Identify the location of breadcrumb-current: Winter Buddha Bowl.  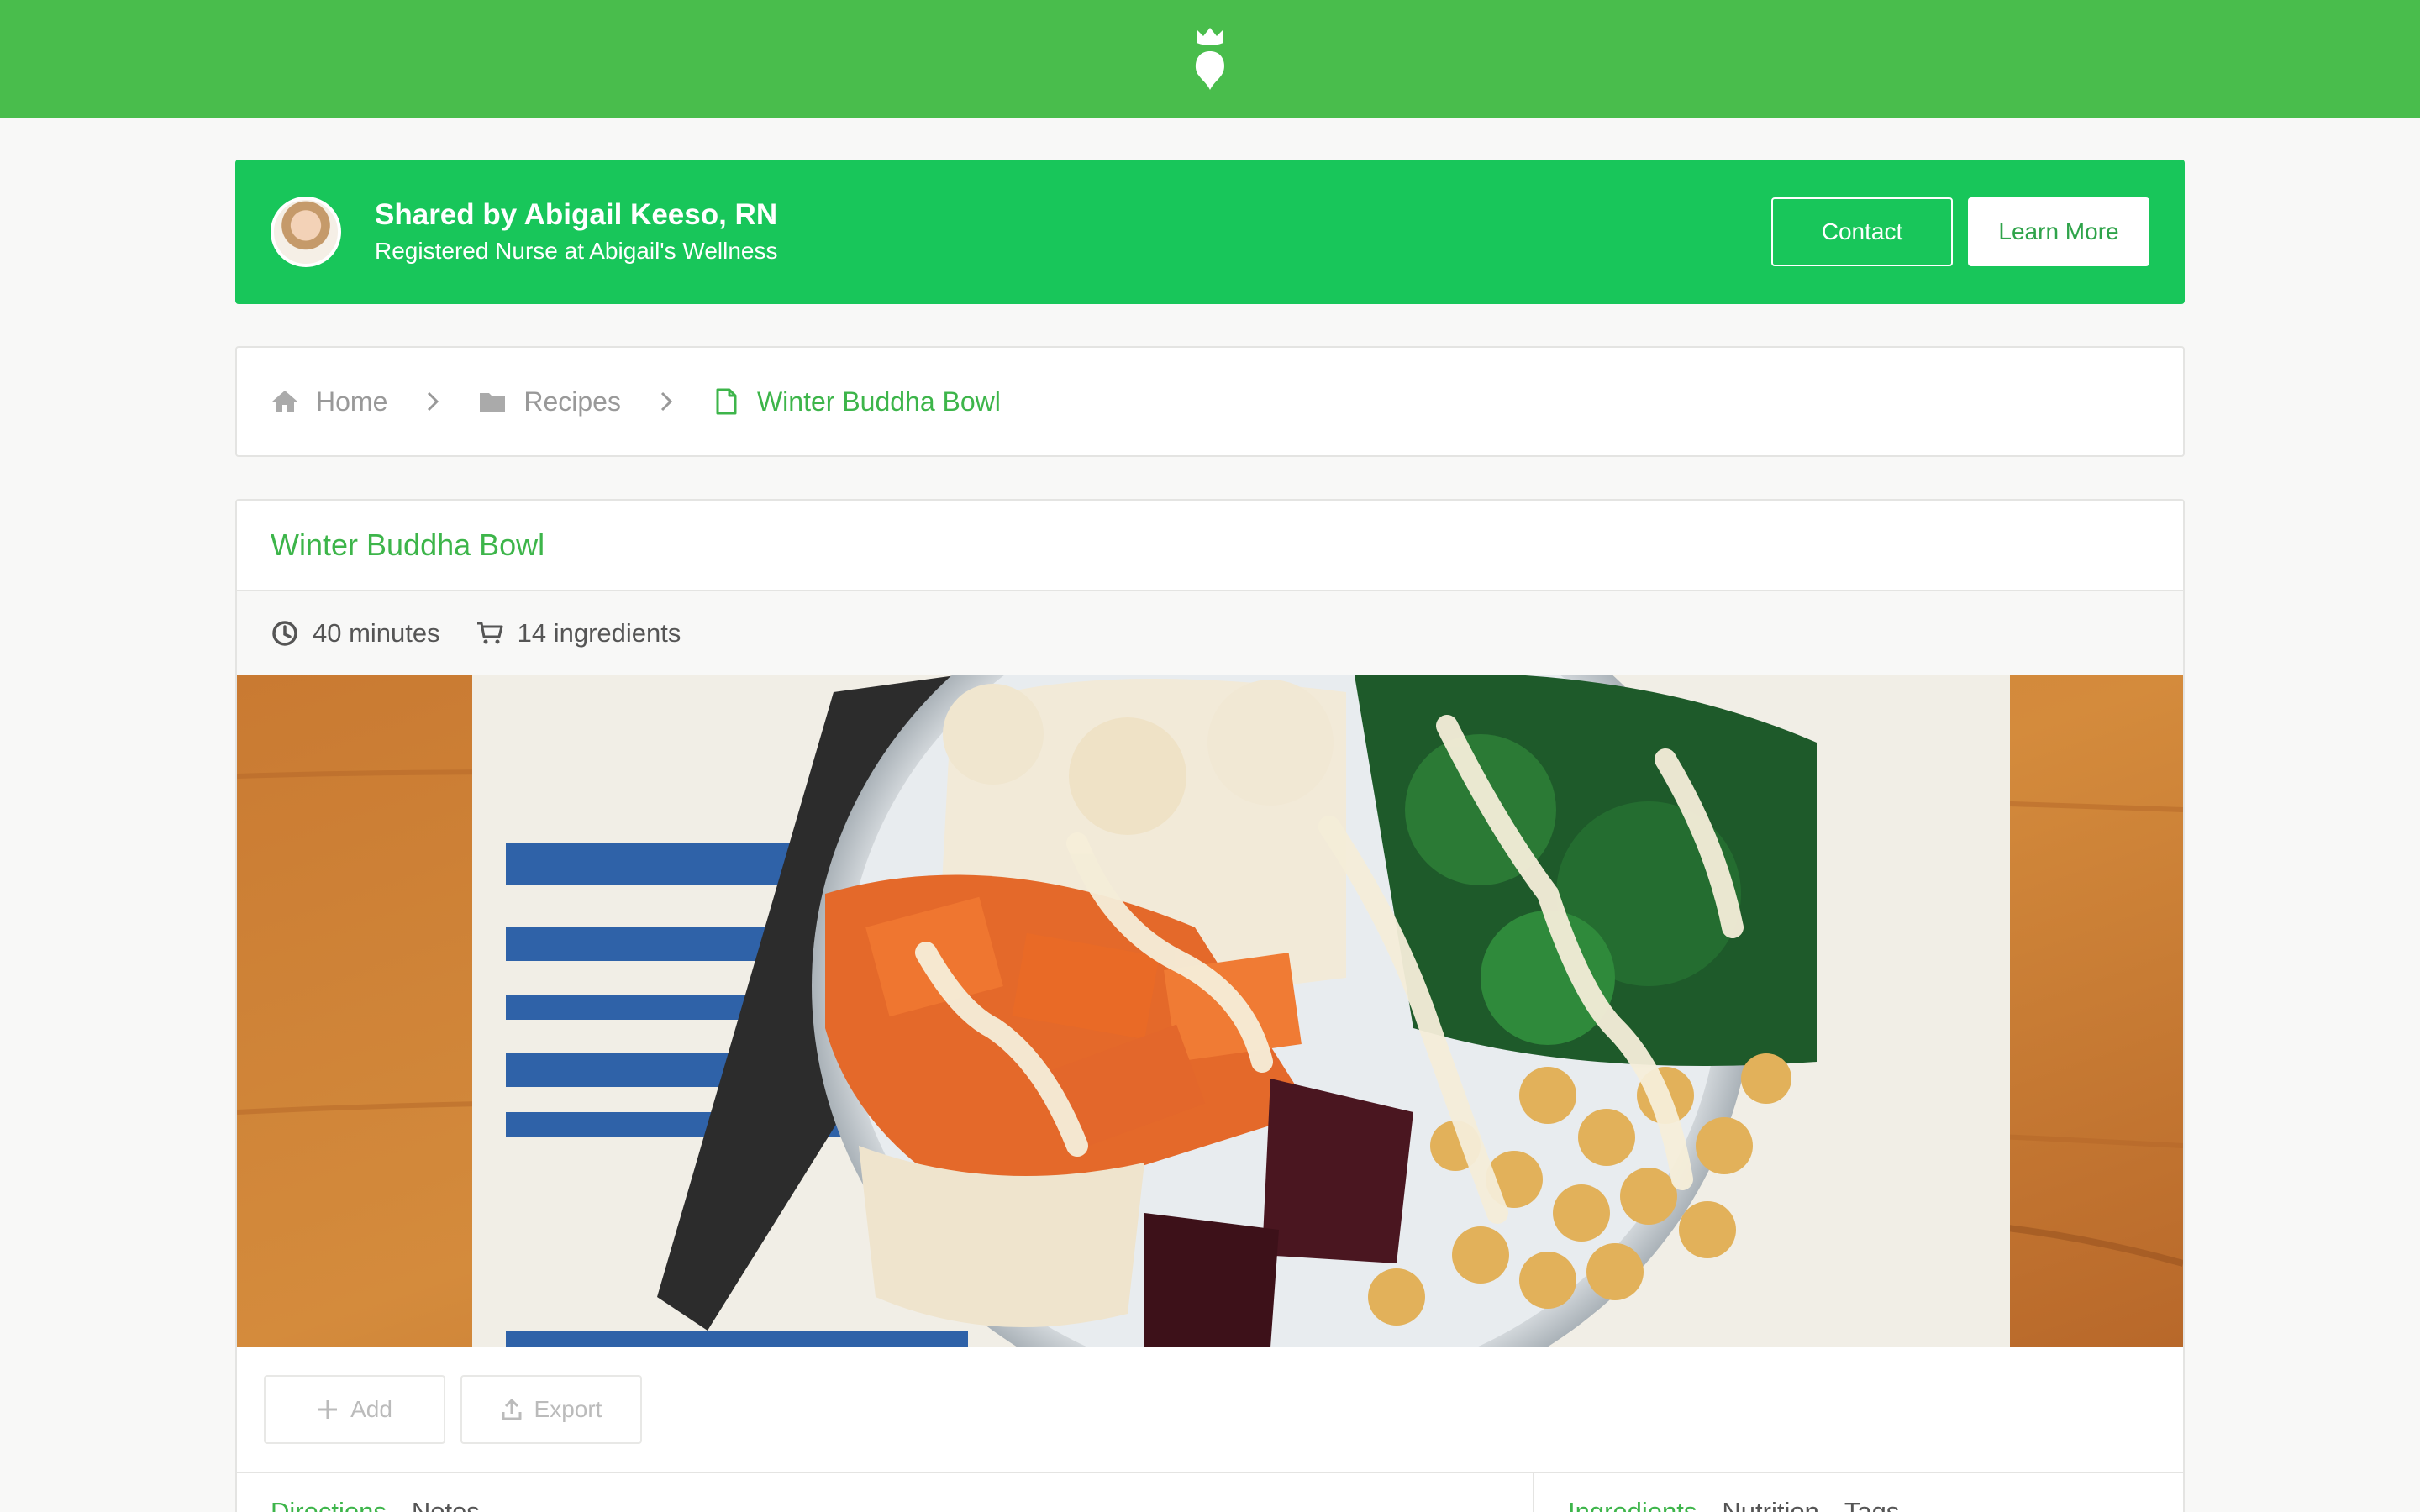
(856, 401).